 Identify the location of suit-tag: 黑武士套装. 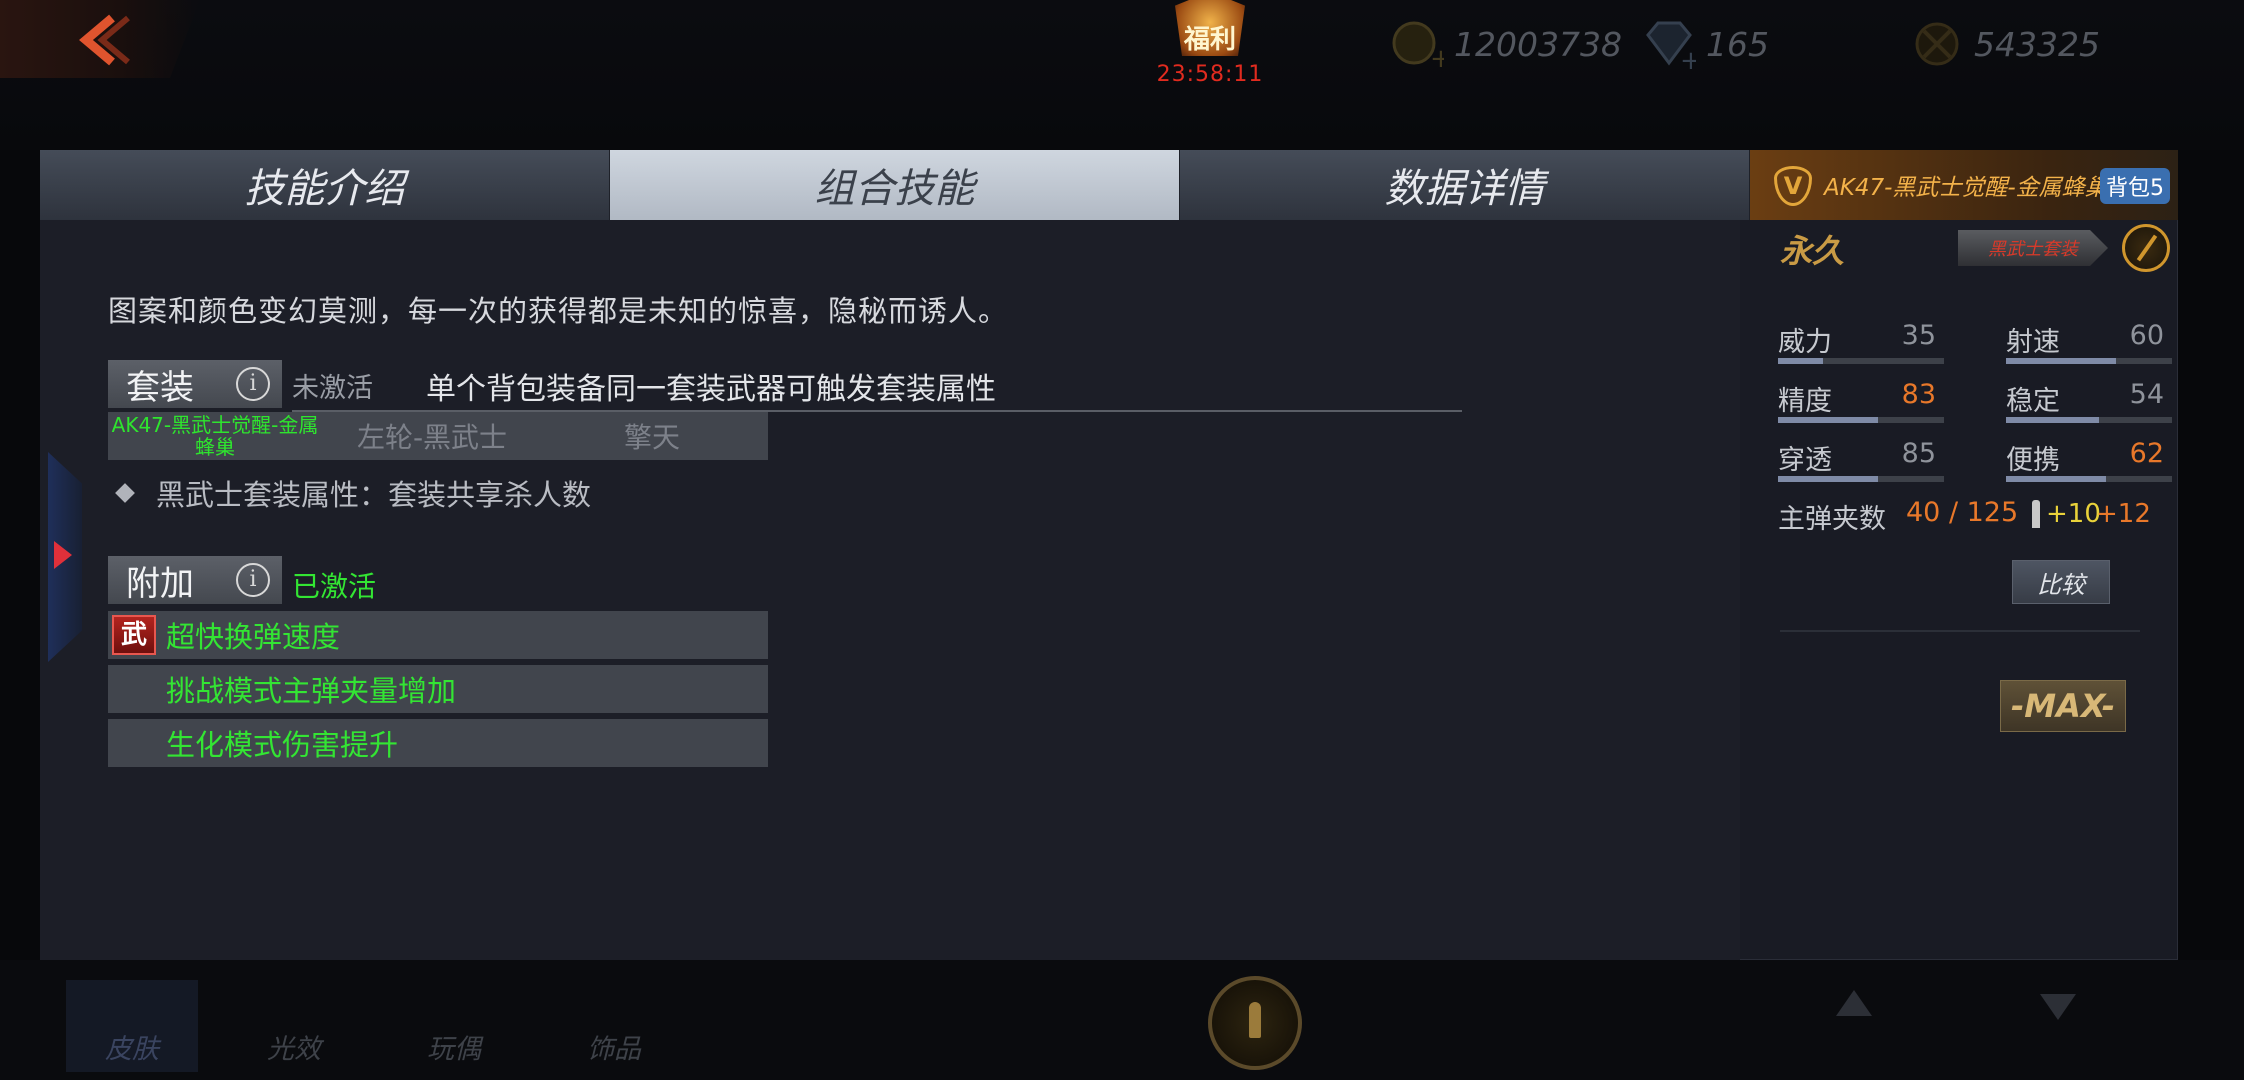
(2033, 248).